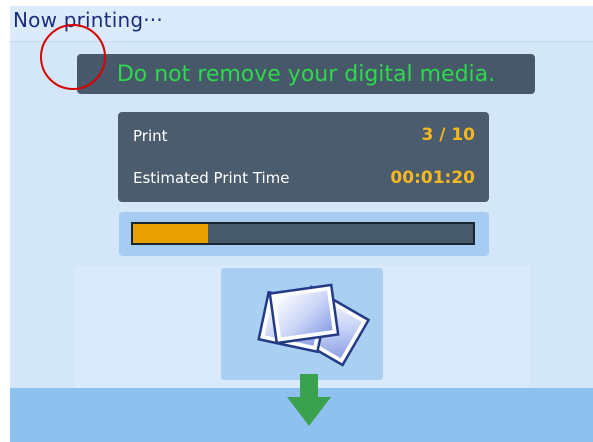  I want to click on warning-message: Do not remove your digital media., so click(306, 74).